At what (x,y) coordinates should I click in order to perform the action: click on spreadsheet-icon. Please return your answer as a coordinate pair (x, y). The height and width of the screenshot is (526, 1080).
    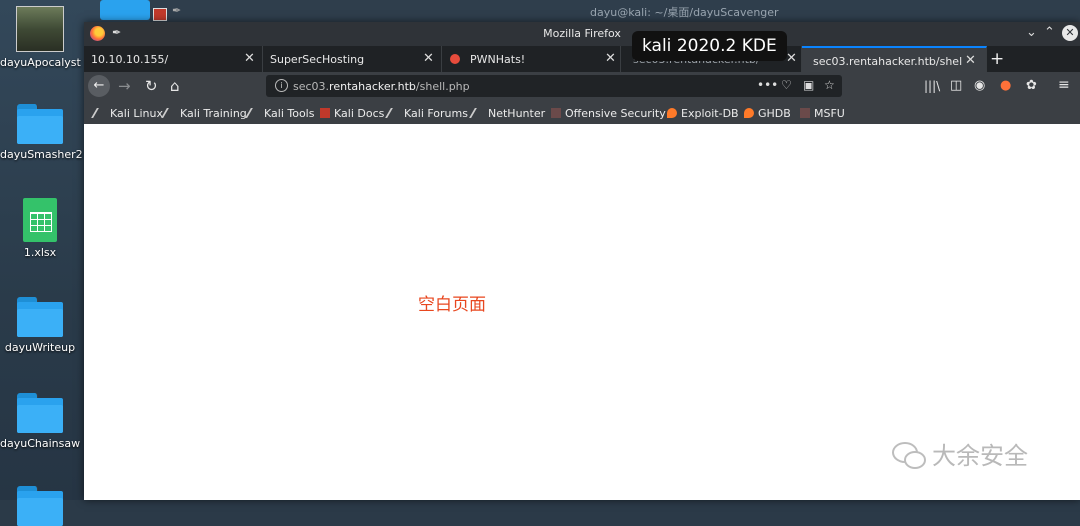
    Looking at the image, I should click on (40, 220).